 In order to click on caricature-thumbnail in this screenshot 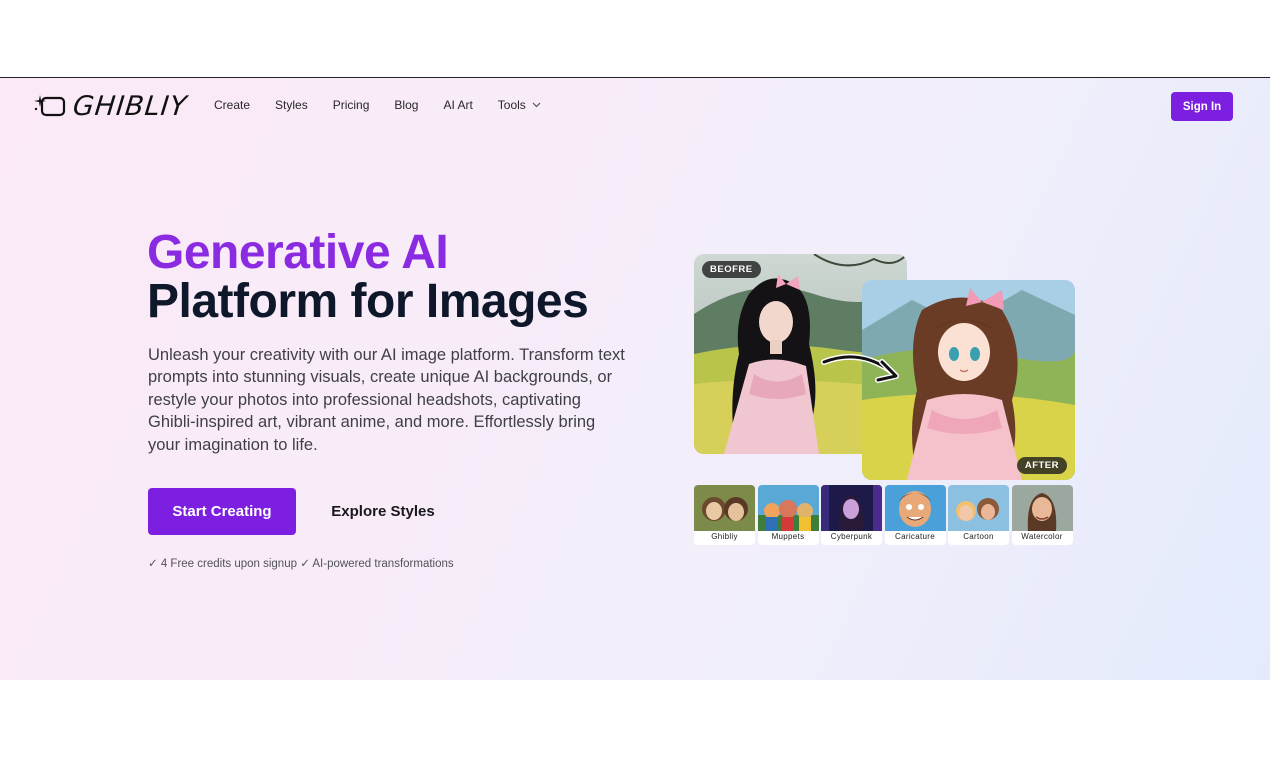, I will do `click(915, 508)`.